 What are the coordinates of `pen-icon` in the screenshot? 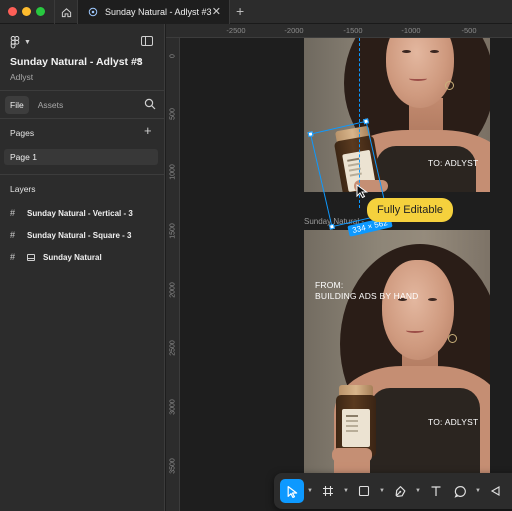 It's located at (400, 491).